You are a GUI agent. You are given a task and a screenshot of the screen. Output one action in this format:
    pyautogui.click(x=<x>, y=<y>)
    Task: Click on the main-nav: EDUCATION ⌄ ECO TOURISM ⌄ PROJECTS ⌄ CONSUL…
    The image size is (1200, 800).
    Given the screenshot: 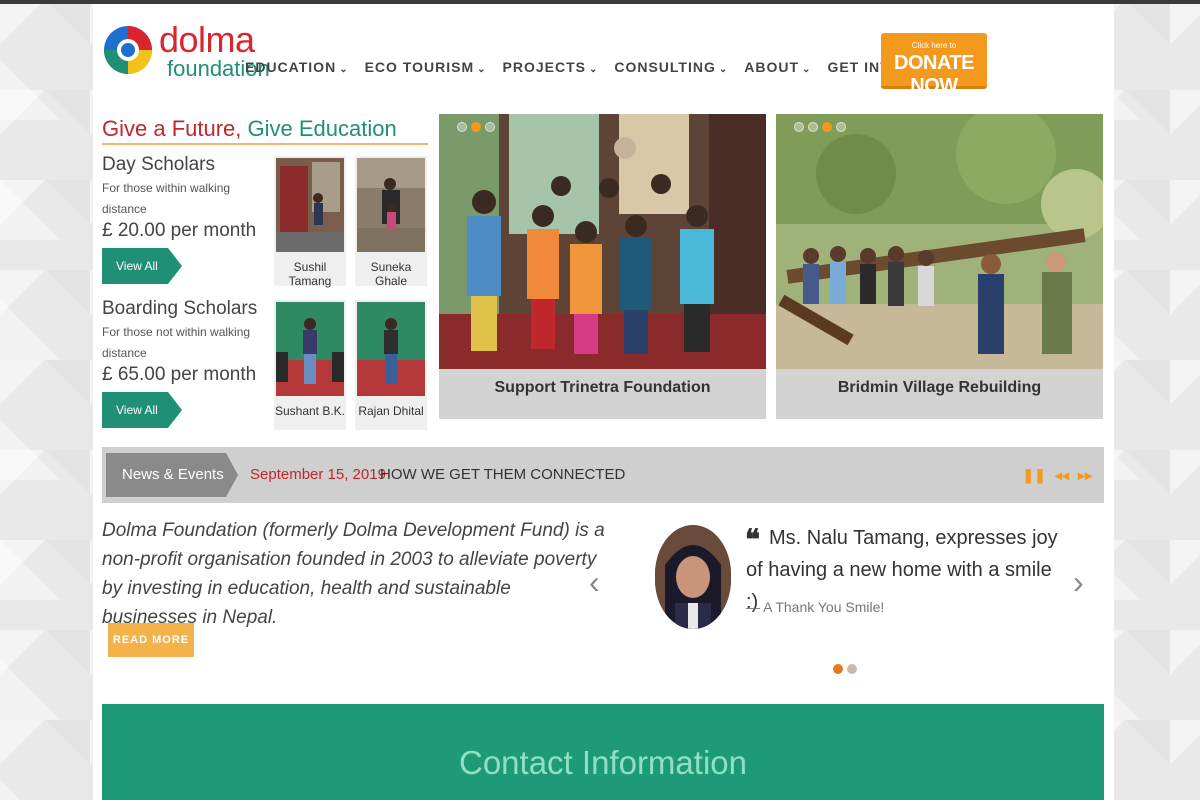 What is the action you would take?
    pyautogui.click(x=608, y=67)
    